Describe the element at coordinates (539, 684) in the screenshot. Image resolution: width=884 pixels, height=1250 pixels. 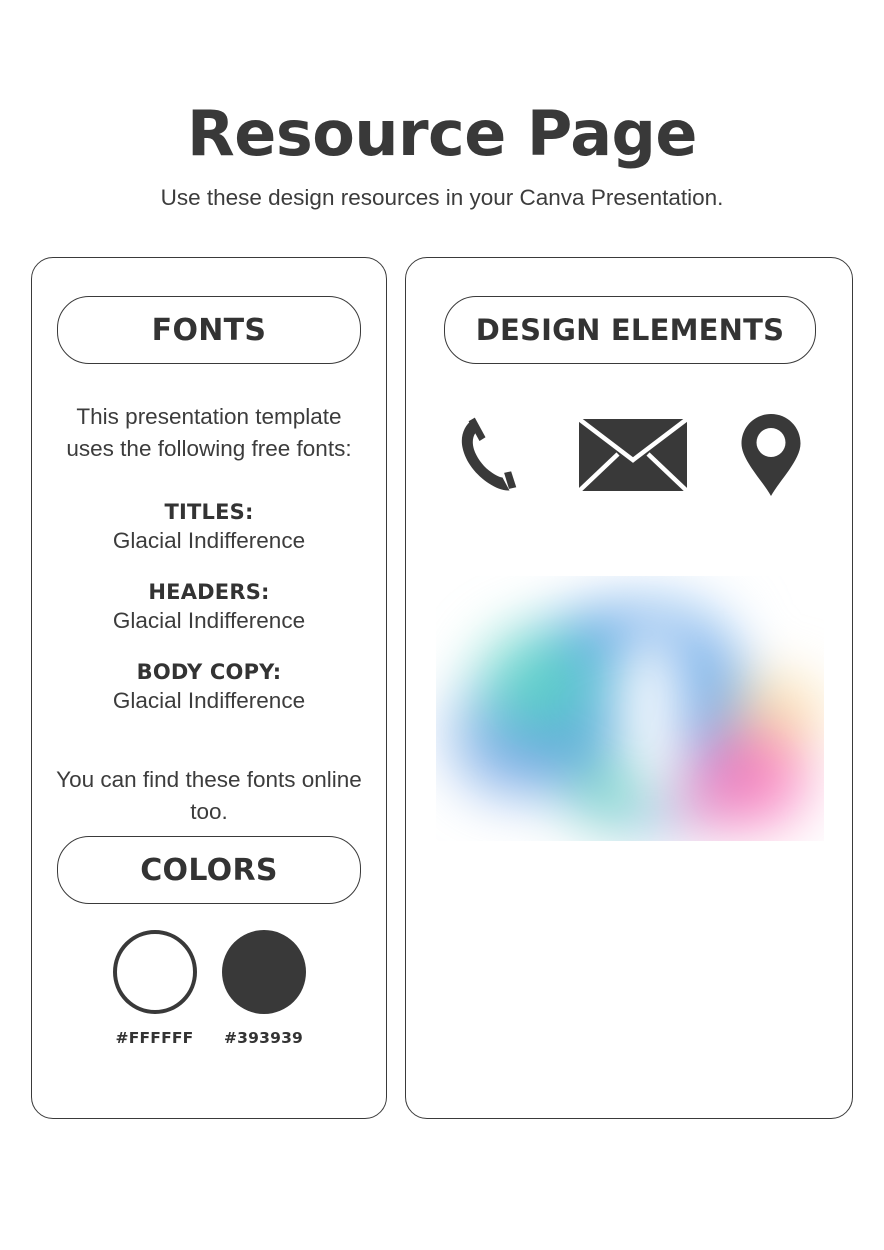
I see `blob-teal-upper-left` at that location.